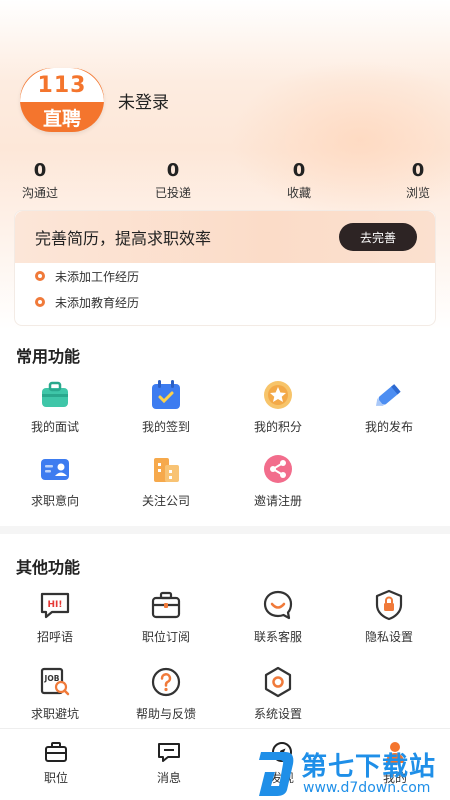  Describe the element at coordinates (225, 276) in the screenshot. I see `todo-item-work: 未添加工作经历` at that location.